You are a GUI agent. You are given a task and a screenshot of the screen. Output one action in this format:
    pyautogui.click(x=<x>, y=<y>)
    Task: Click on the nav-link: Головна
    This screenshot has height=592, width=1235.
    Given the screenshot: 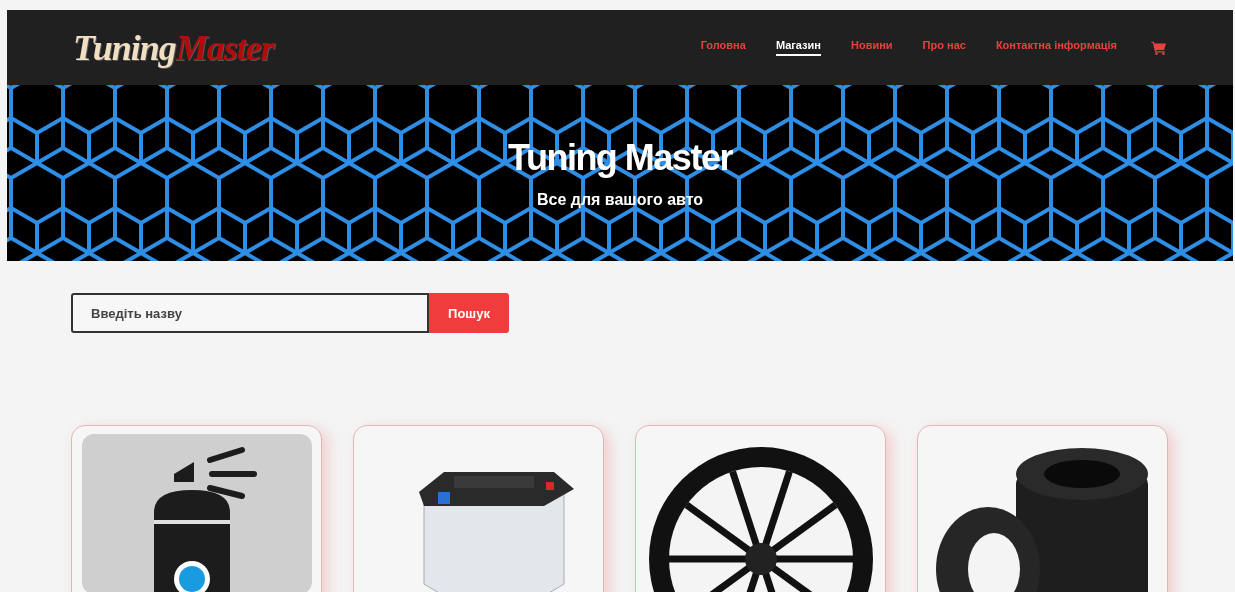 What is the action you would take?
    pyautogui.click(x=723, y=47)
    